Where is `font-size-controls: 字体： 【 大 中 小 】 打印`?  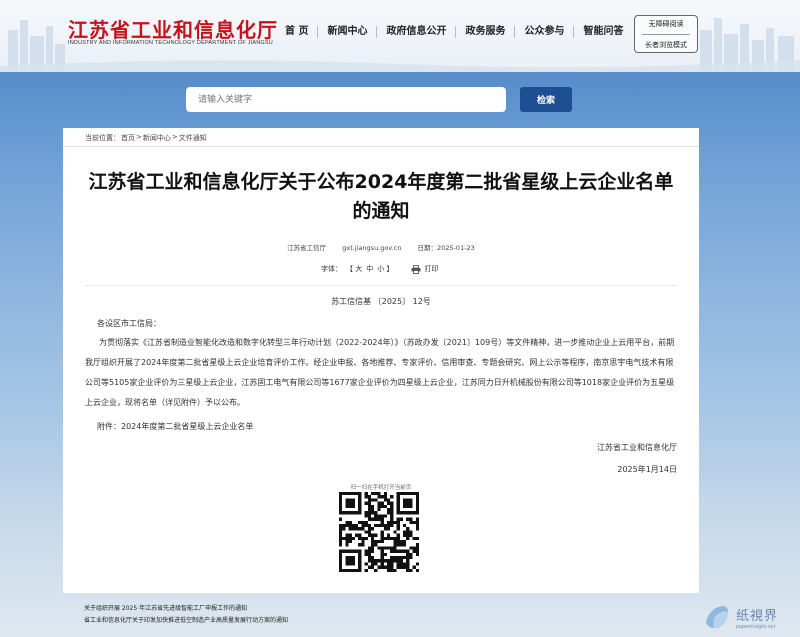 font-size-controls: 字体： 【 大 中 小 】 打印 is located at coordinates (379, 269).